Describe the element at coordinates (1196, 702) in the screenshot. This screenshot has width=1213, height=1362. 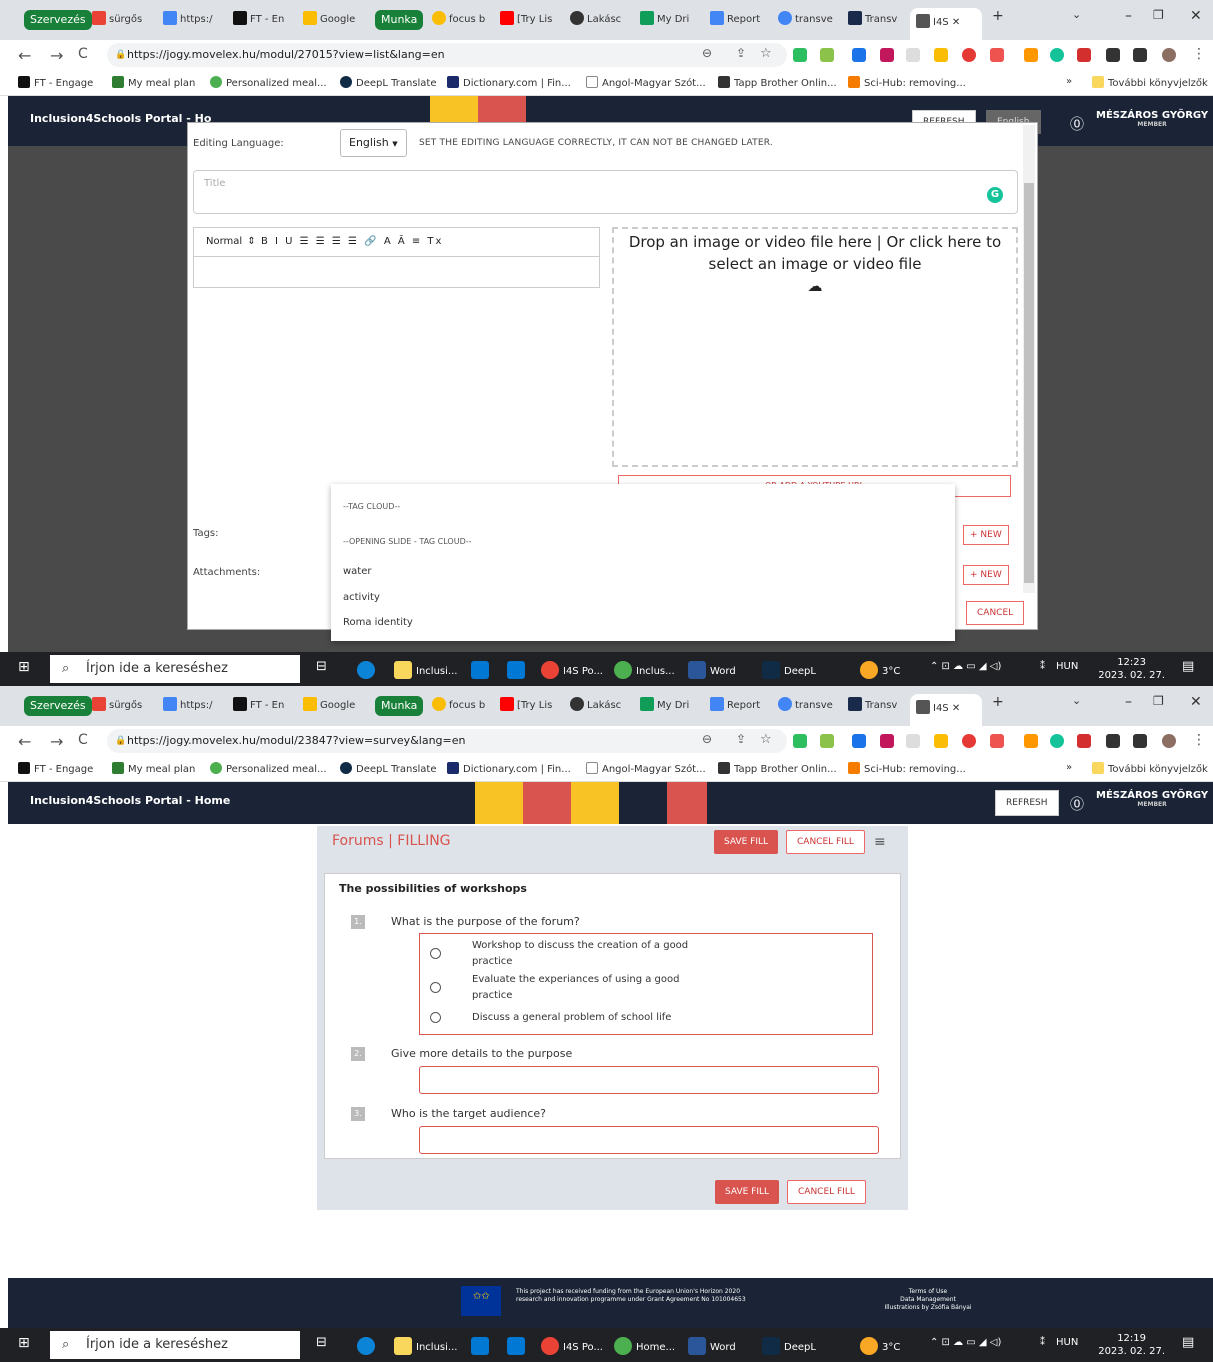
I see `close-icon: ✕` at that location.